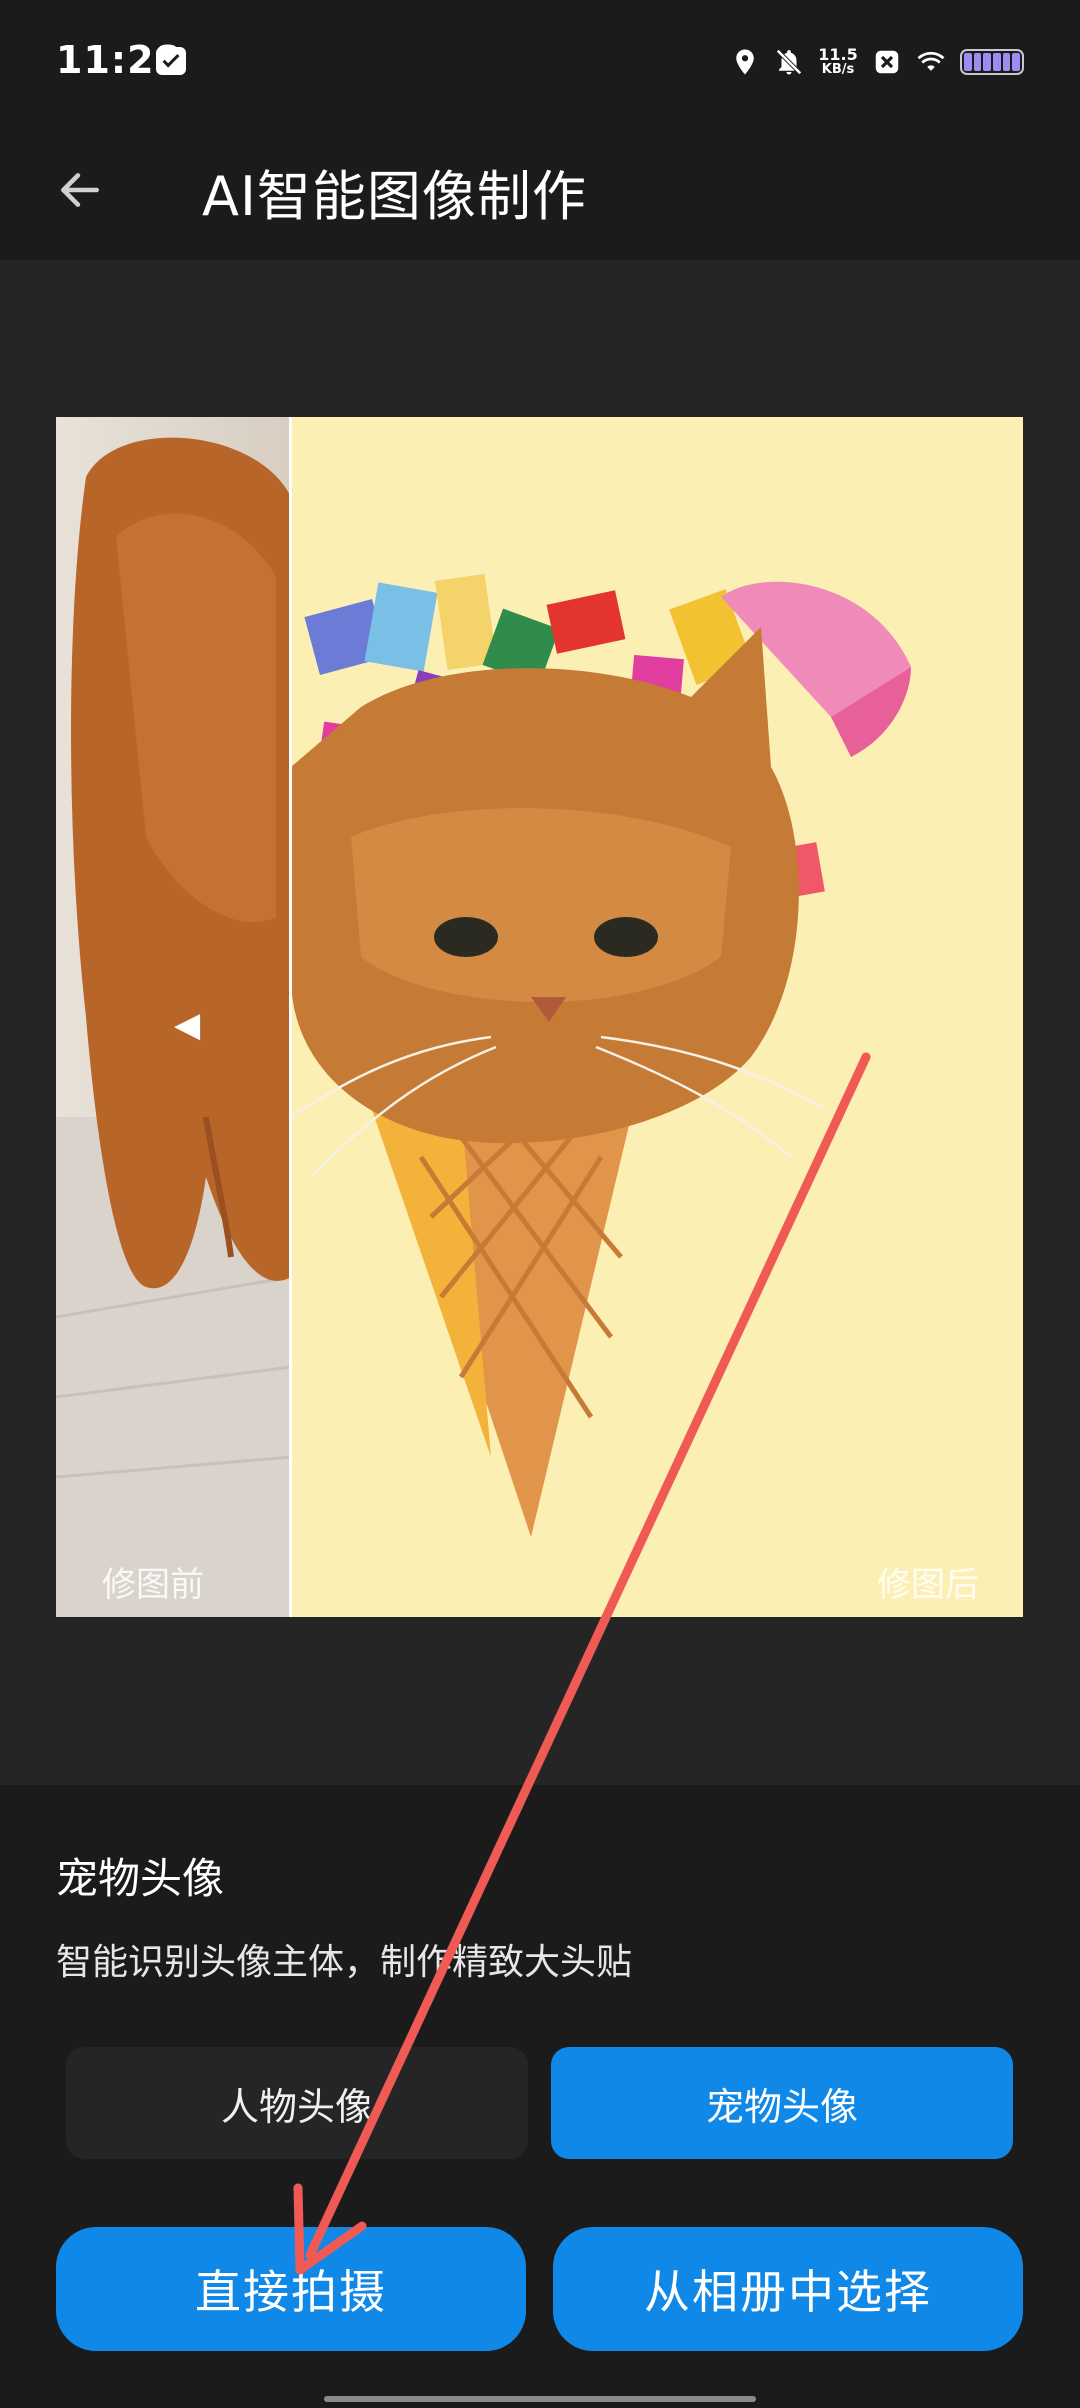 The height and width of the screenshot is (2408, 1080). Describe the element at coordinates (140, 1878) in the screenshot. I see `category-title: 宠物头像` at that location.